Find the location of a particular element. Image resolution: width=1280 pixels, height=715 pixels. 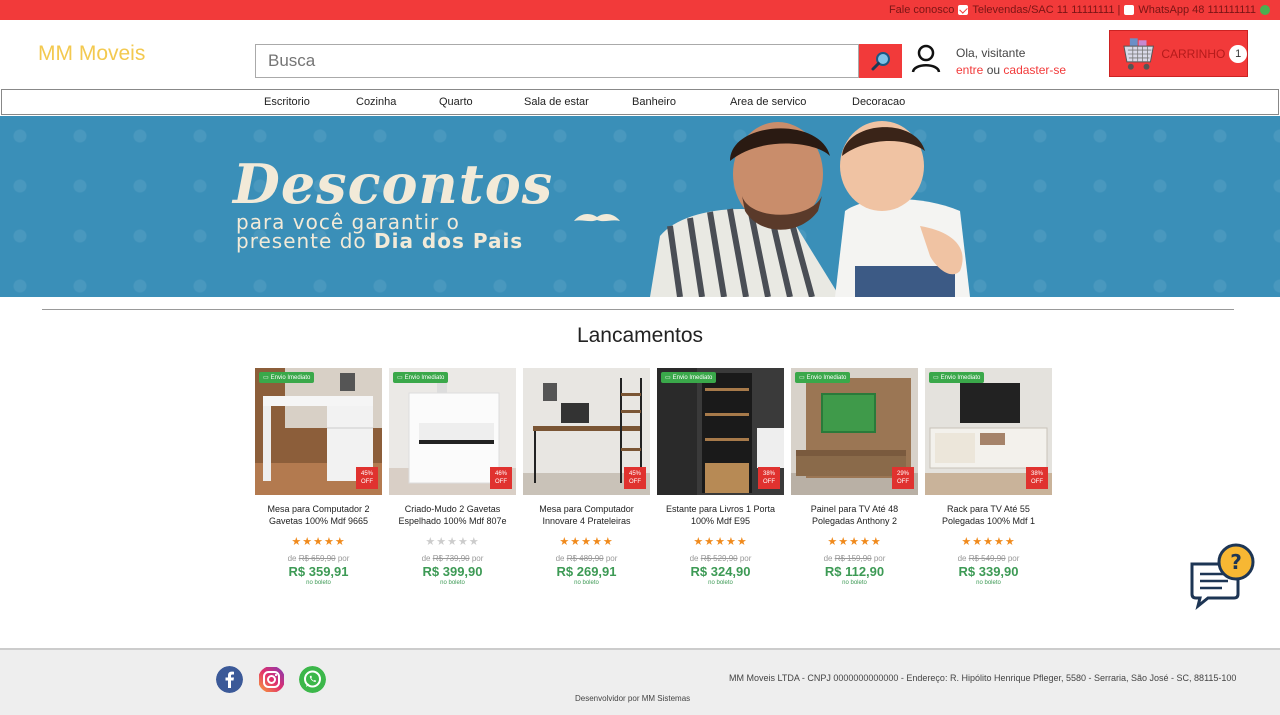

nav-item-banheiro: Banheiro is located at coordinates (654, 102).